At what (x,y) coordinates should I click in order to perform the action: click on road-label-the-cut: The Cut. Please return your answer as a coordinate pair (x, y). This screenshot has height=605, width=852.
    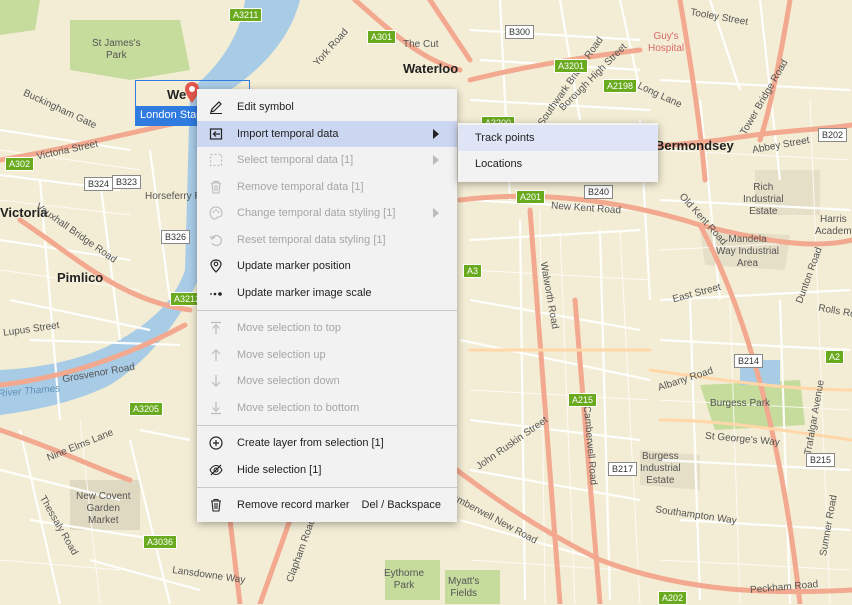
    Looking at the image, I should click on (421, 44).